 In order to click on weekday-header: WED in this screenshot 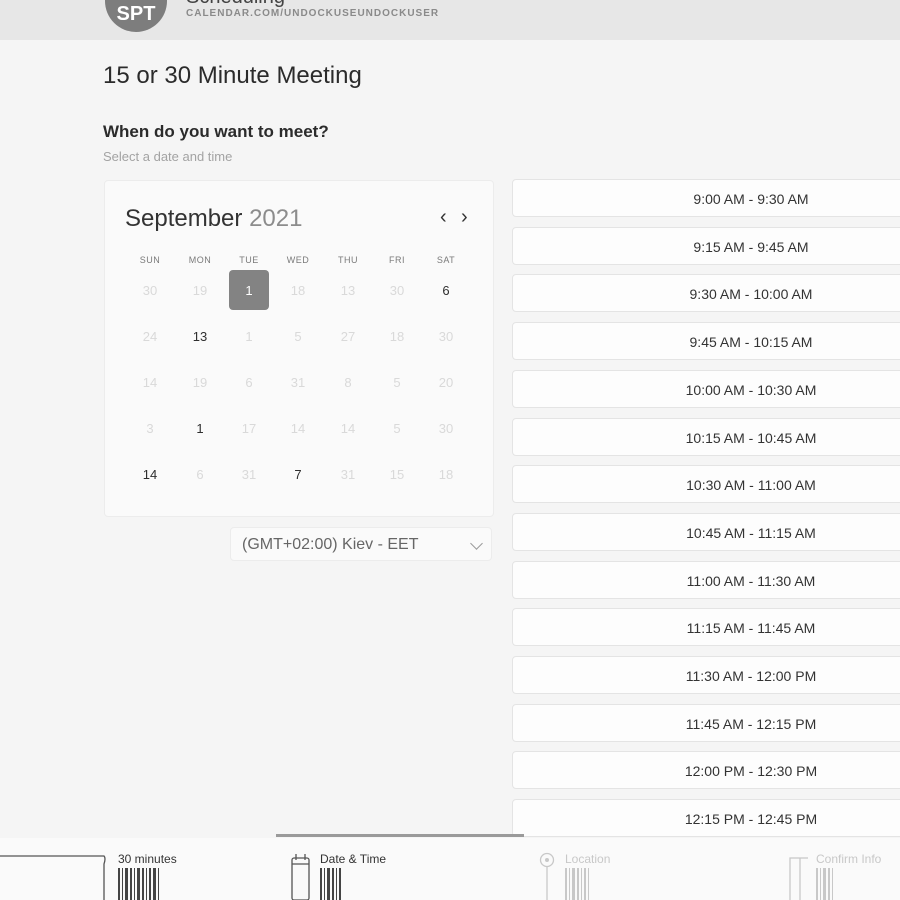, I will do `click(298, 260)`.